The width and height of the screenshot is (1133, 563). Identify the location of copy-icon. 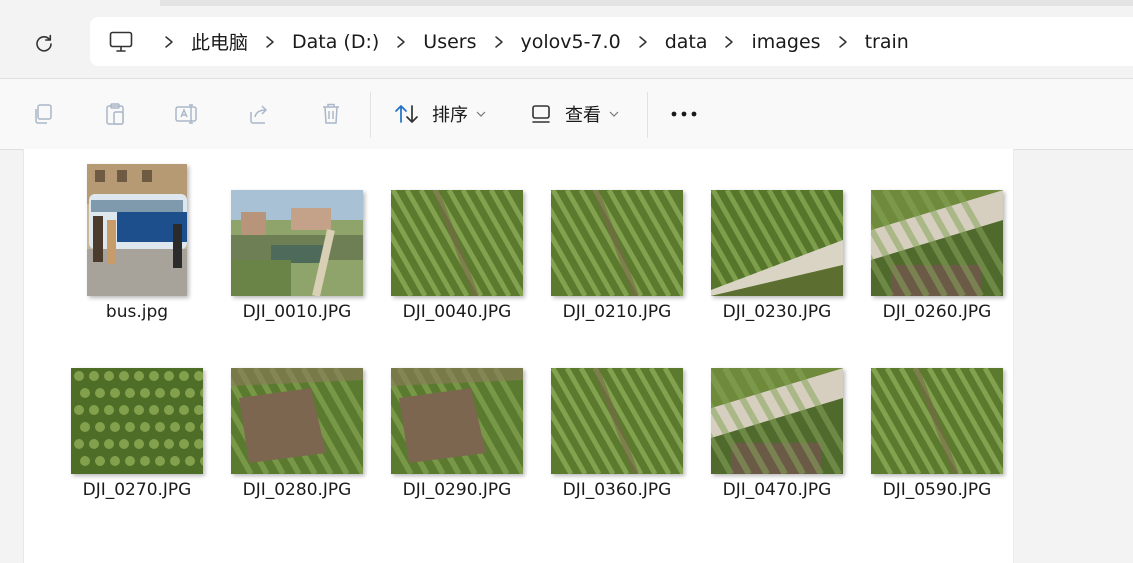
(43, 114).